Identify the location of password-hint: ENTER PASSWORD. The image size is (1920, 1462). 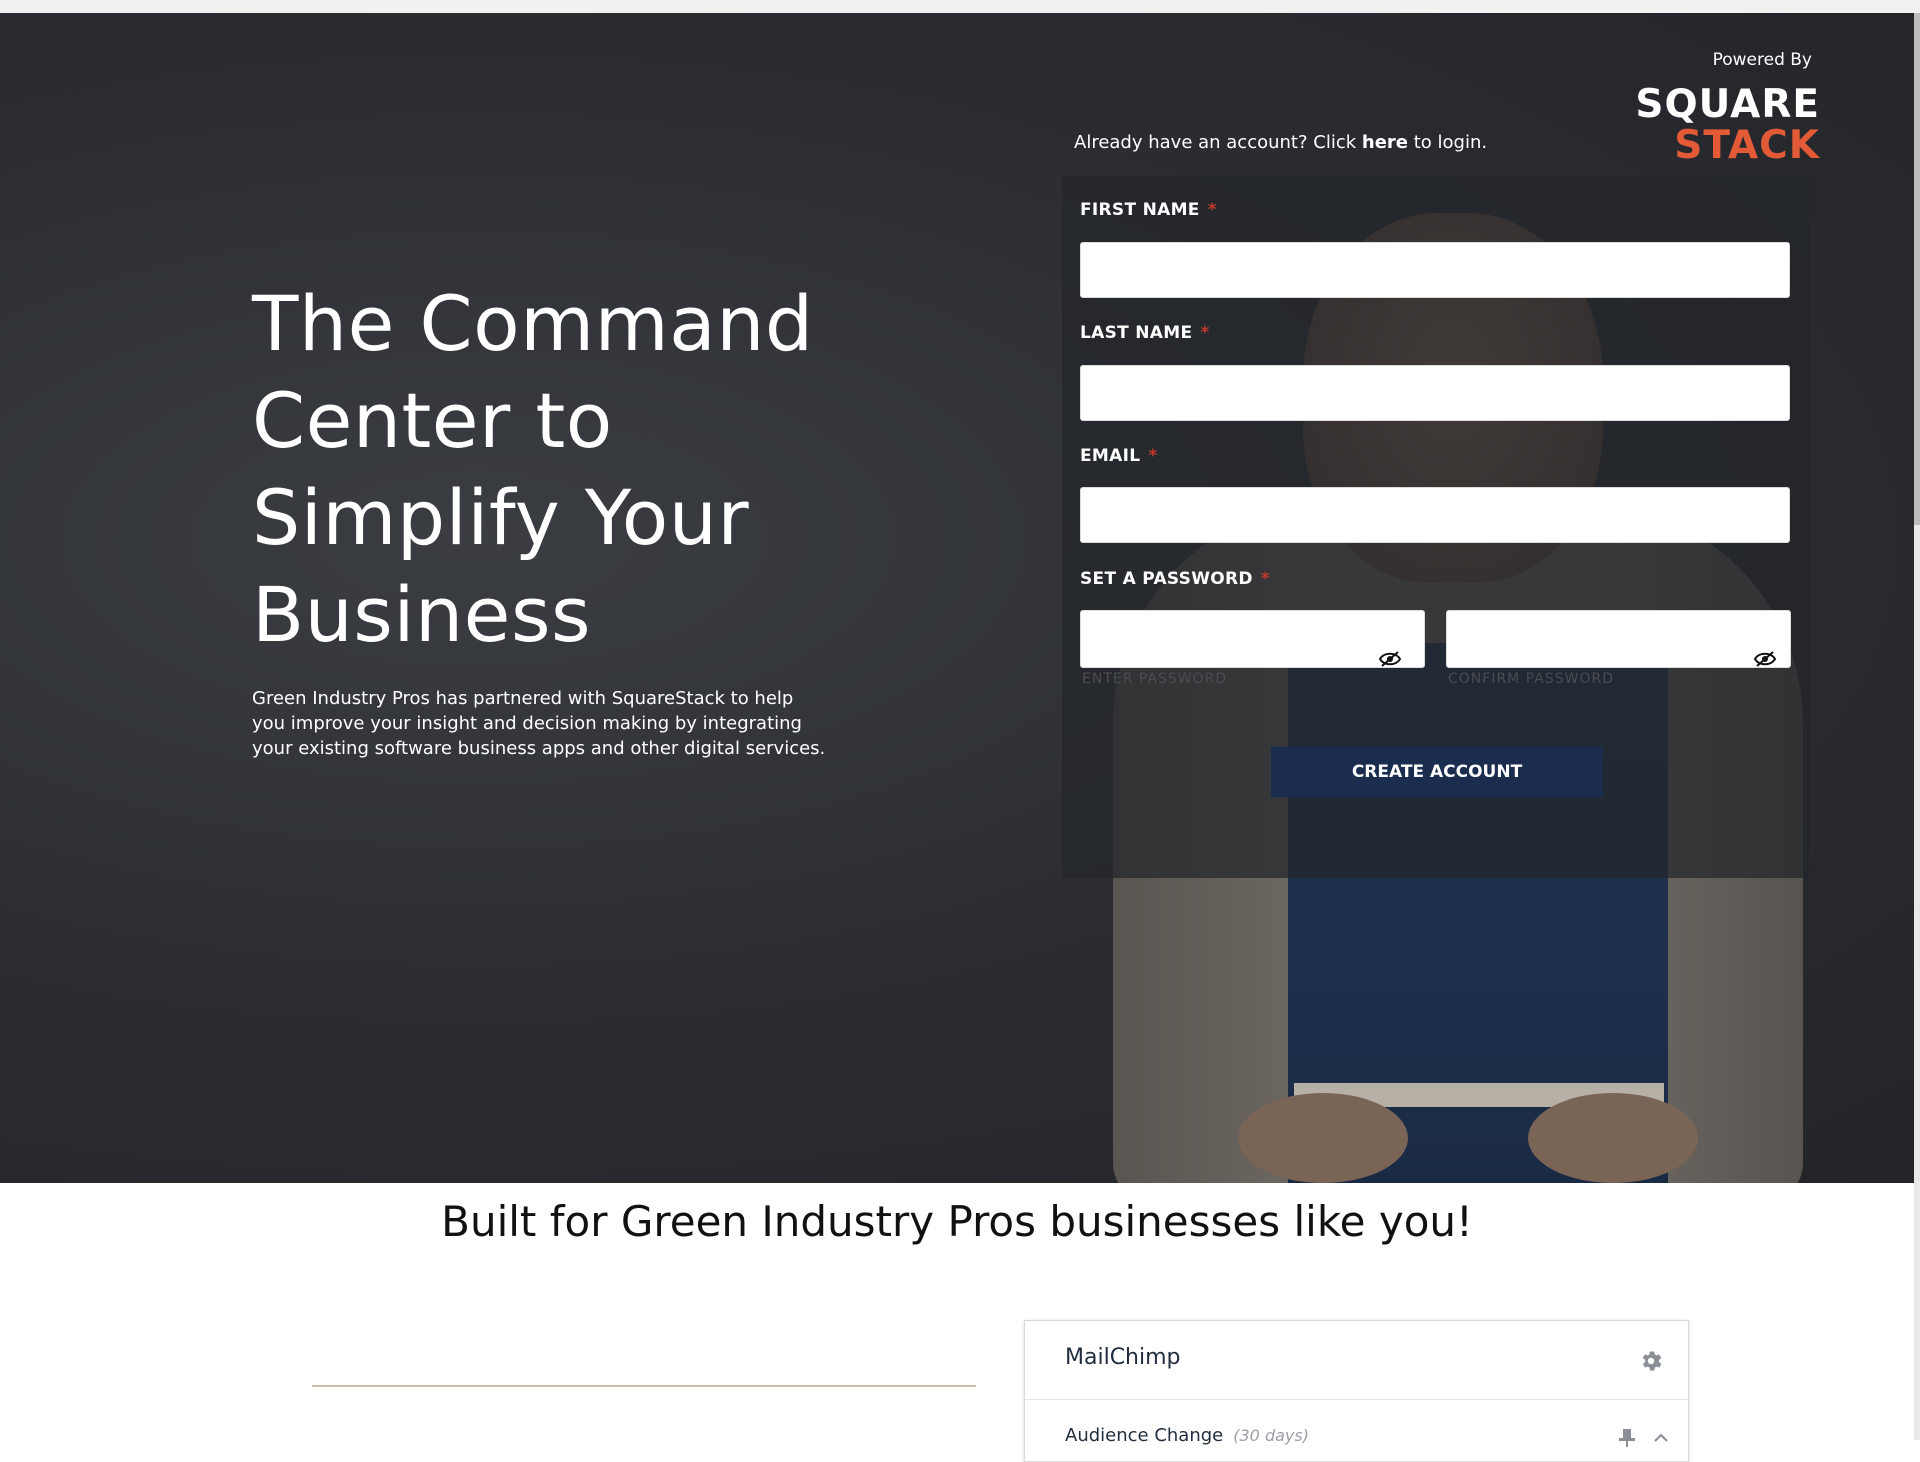
(1155, 679).